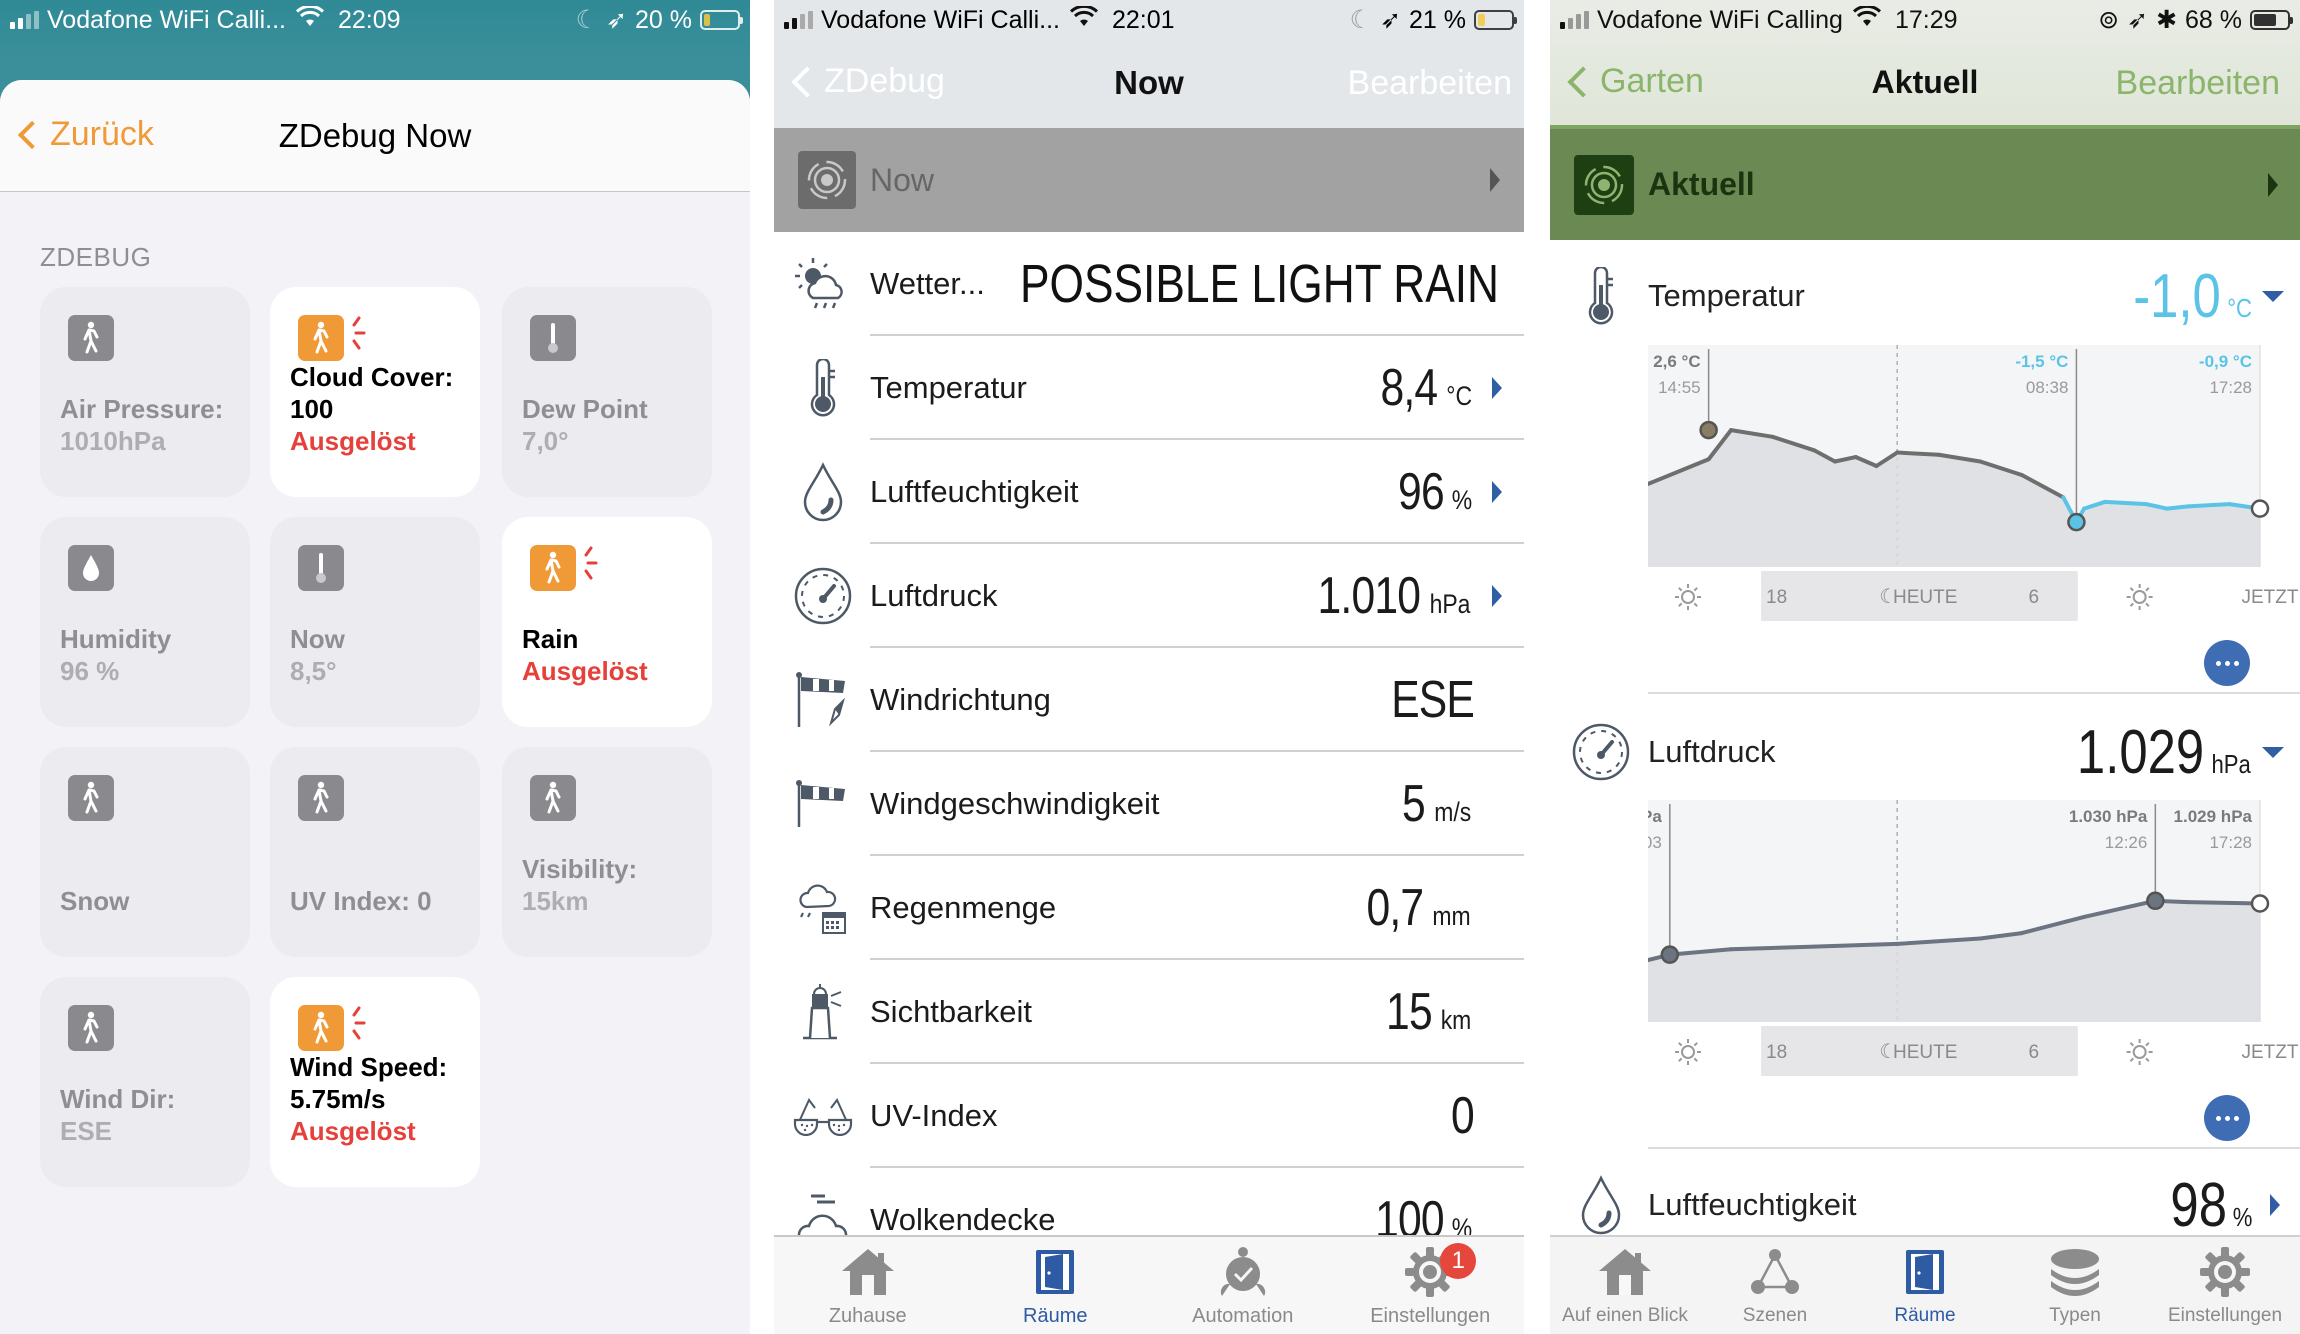 The width and height of the screenshot is (2300, 1334). I want to click on tab-label: Zuhause, so click(867, 1316).